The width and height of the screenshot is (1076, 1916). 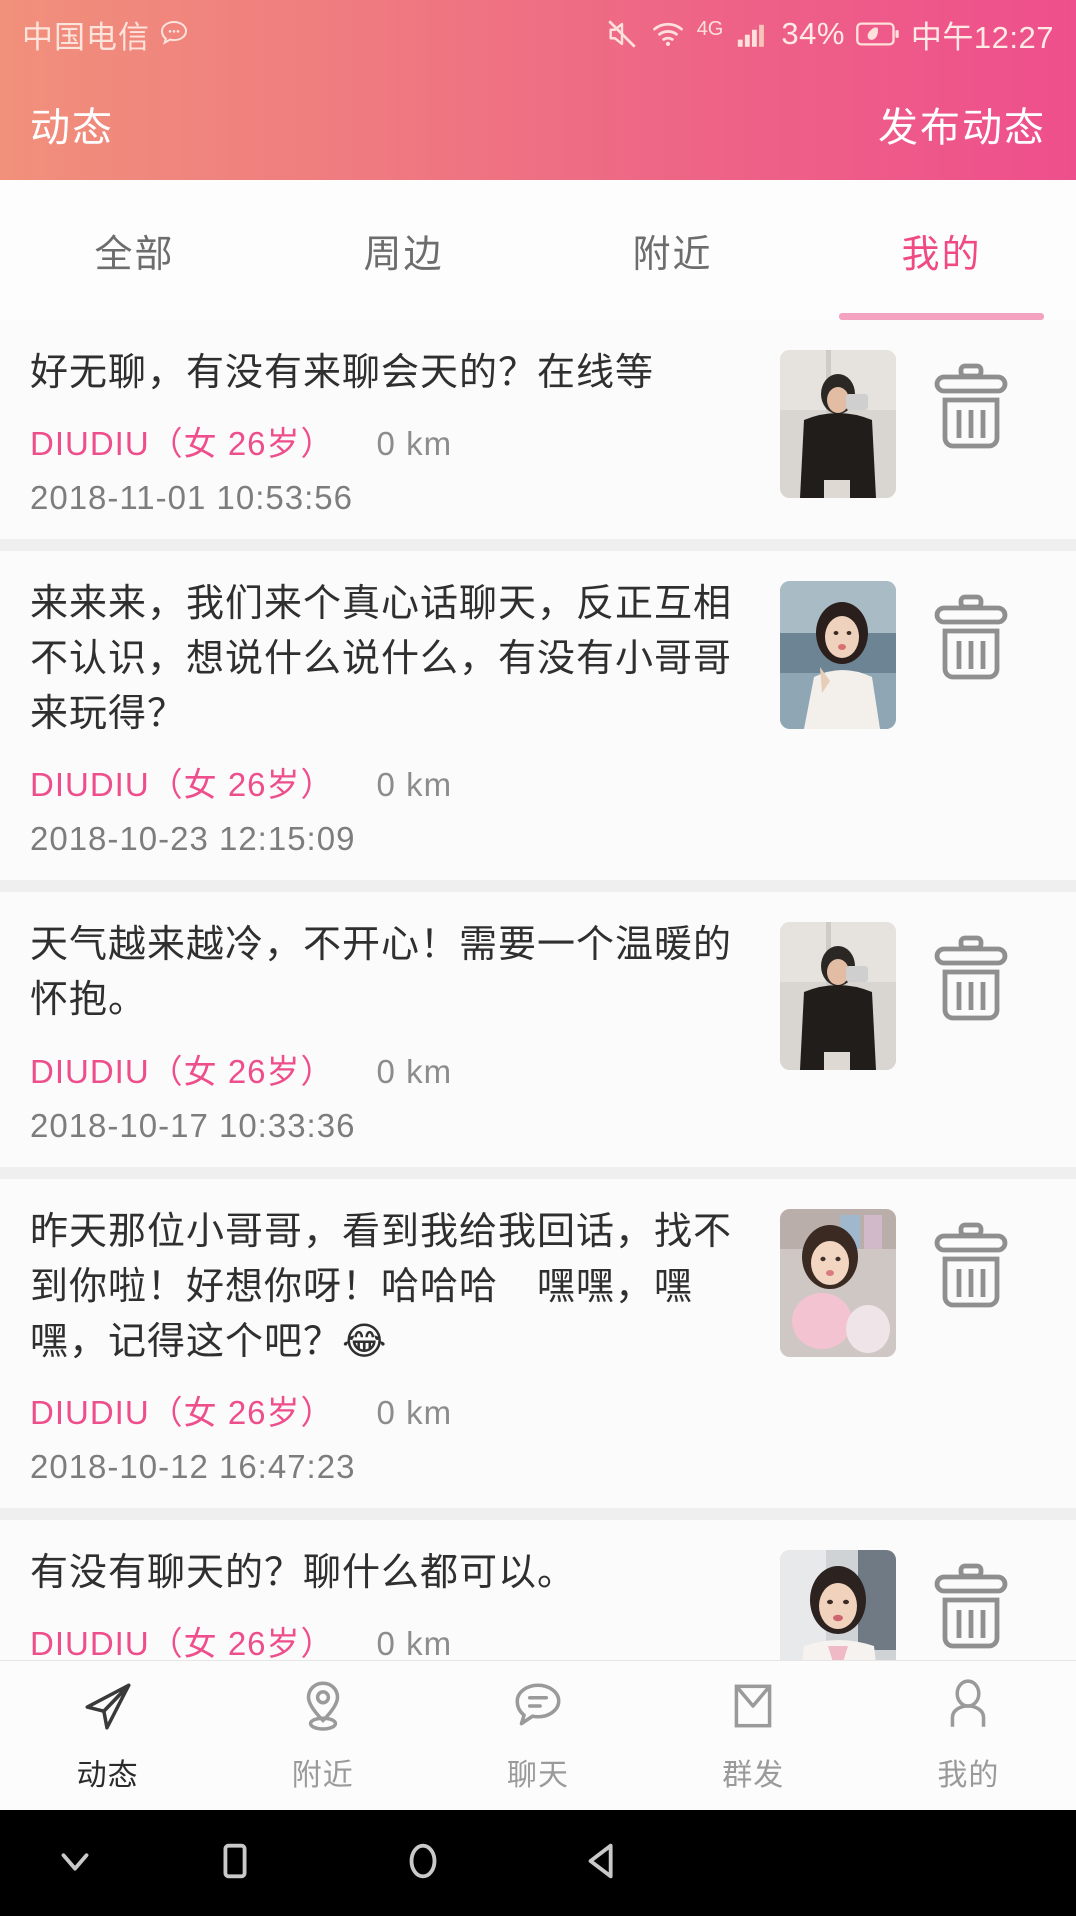 I want to click on back-triangle-icon, so click(x=603, y=1863).